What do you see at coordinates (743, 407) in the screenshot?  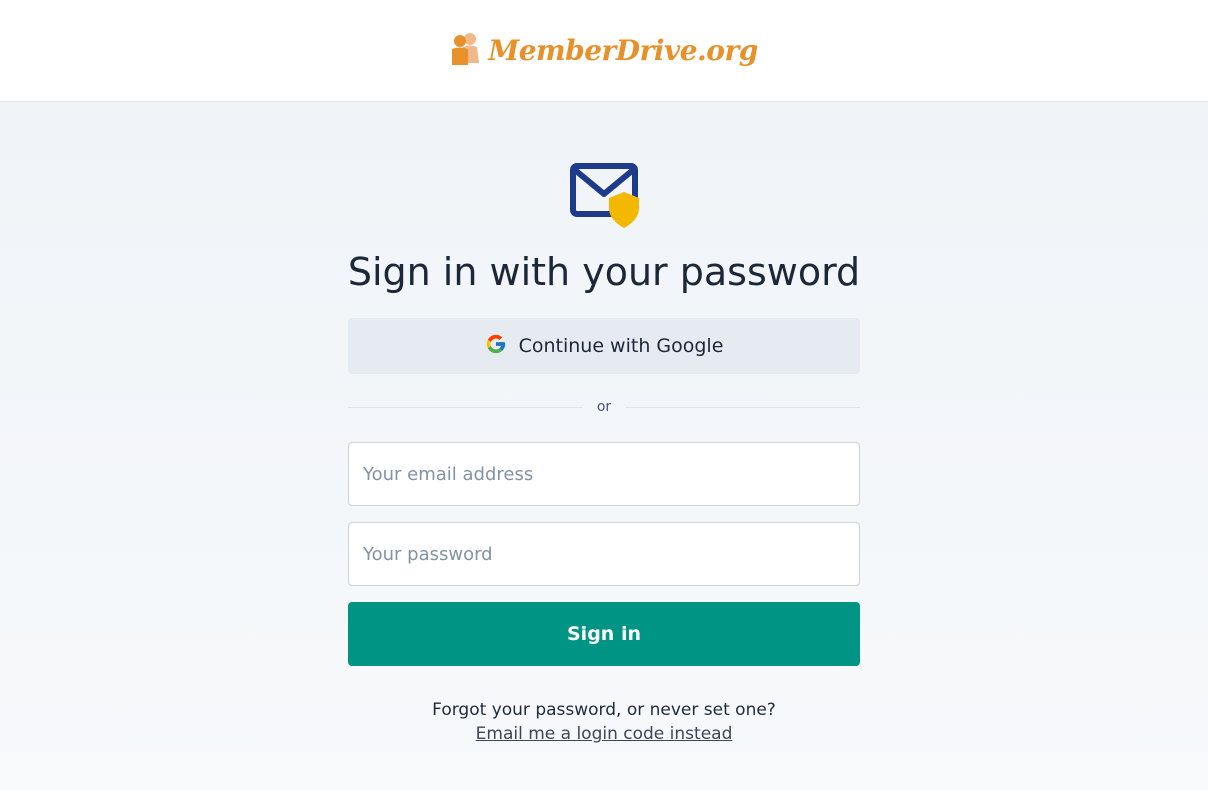 I see `divider-line-right` at bounding box center [743, 407].